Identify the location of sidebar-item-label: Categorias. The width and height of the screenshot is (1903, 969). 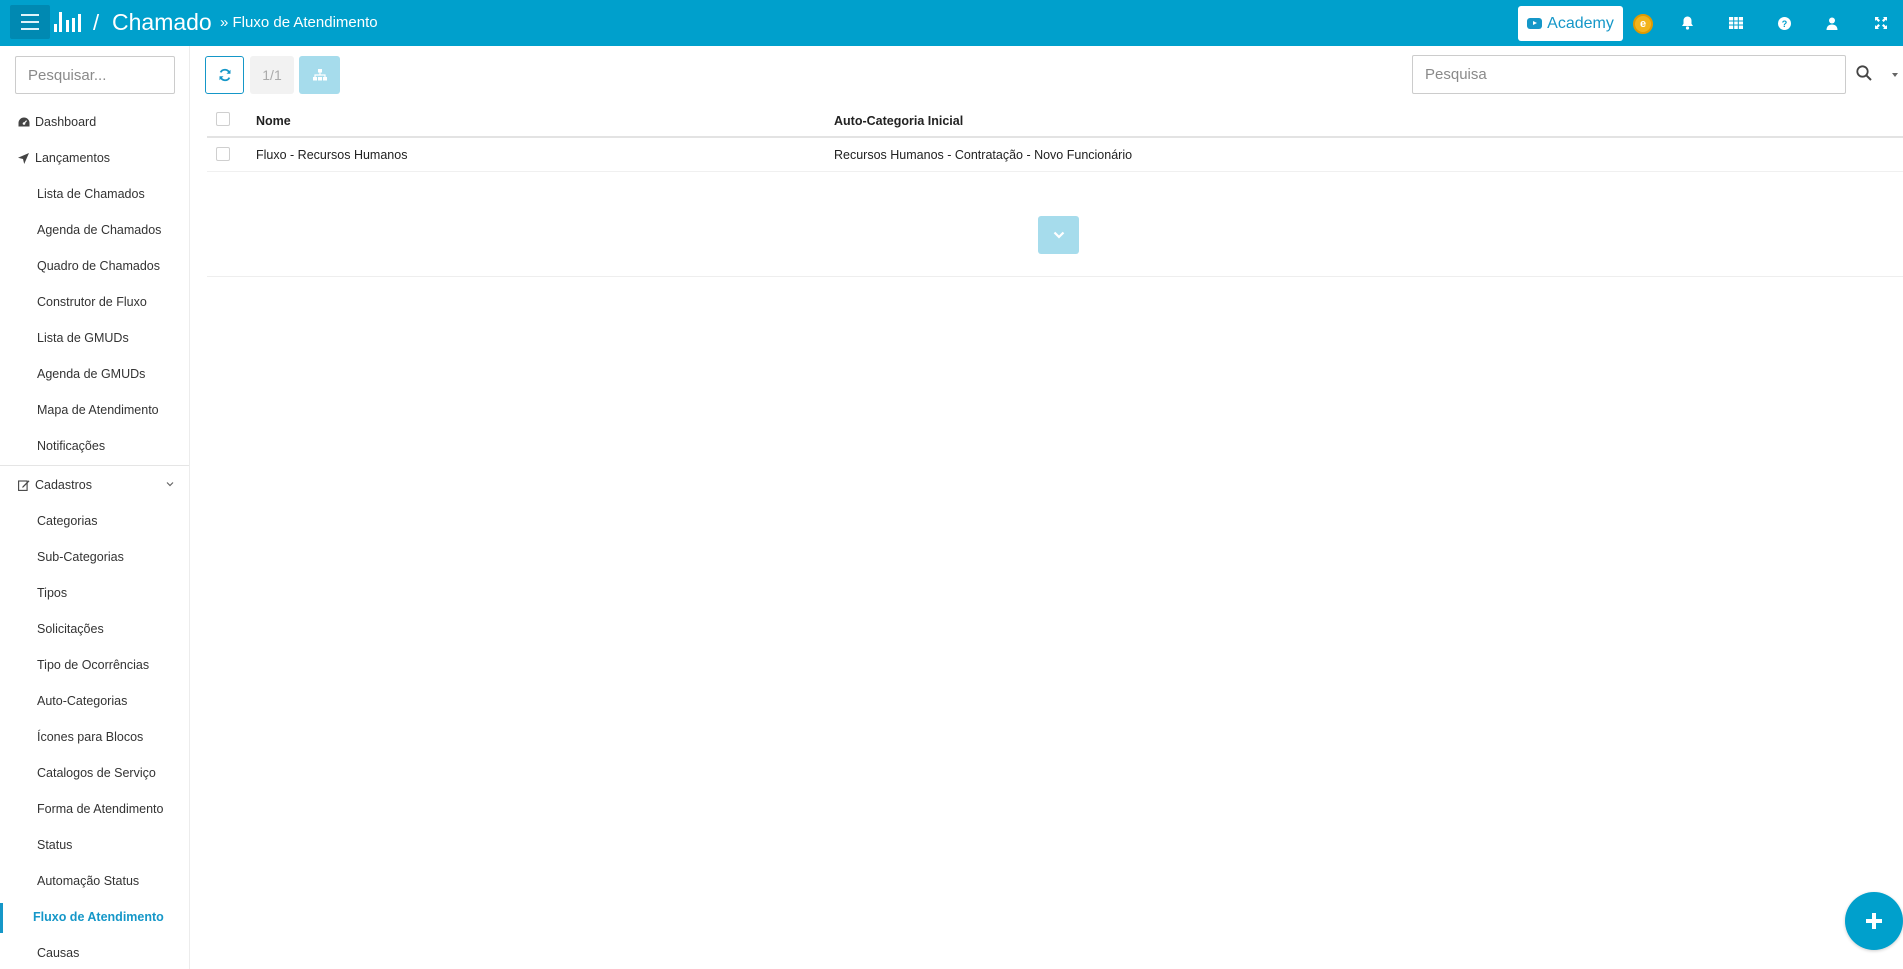
(67, 521).